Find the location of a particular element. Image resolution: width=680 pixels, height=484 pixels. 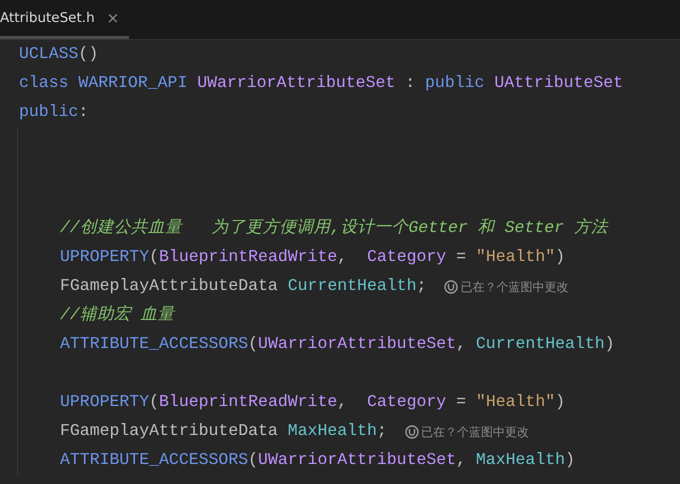

code-line: ATTRIBUTE_ACCESSORS(UWarriorAttributeSet, CurrentHealth) is located at coordinates (337, 344).